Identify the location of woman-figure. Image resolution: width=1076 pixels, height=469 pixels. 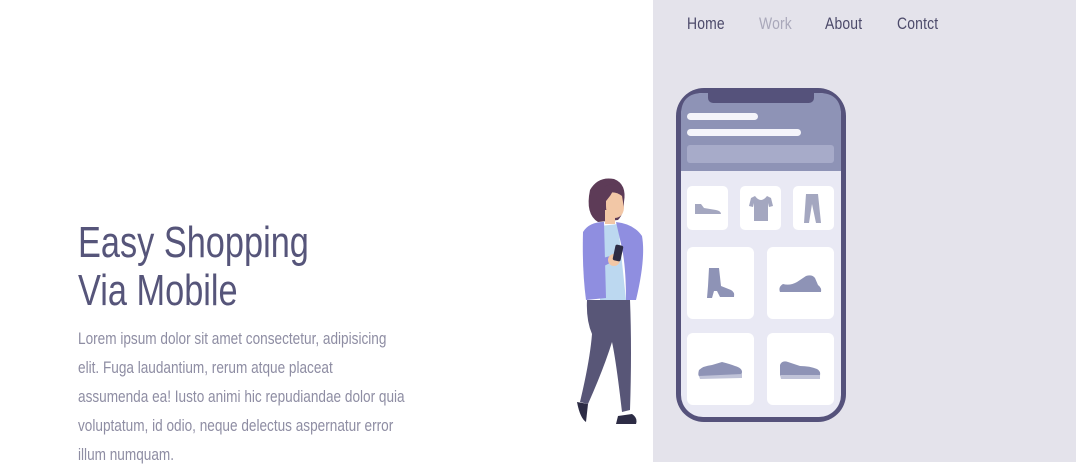
(610, 301).